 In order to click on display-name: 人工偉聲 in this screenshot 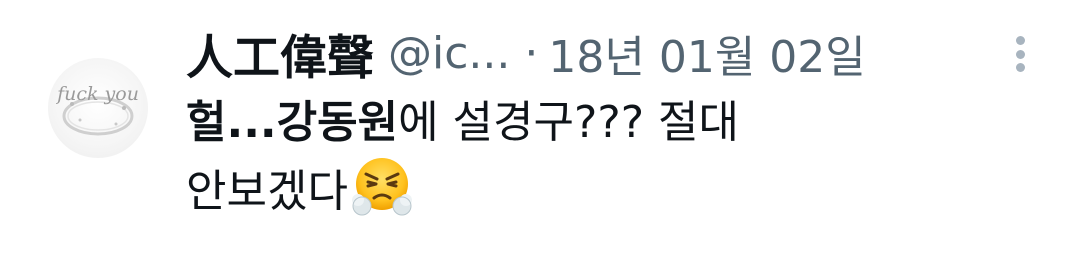, I will do `click(280, 53)`.